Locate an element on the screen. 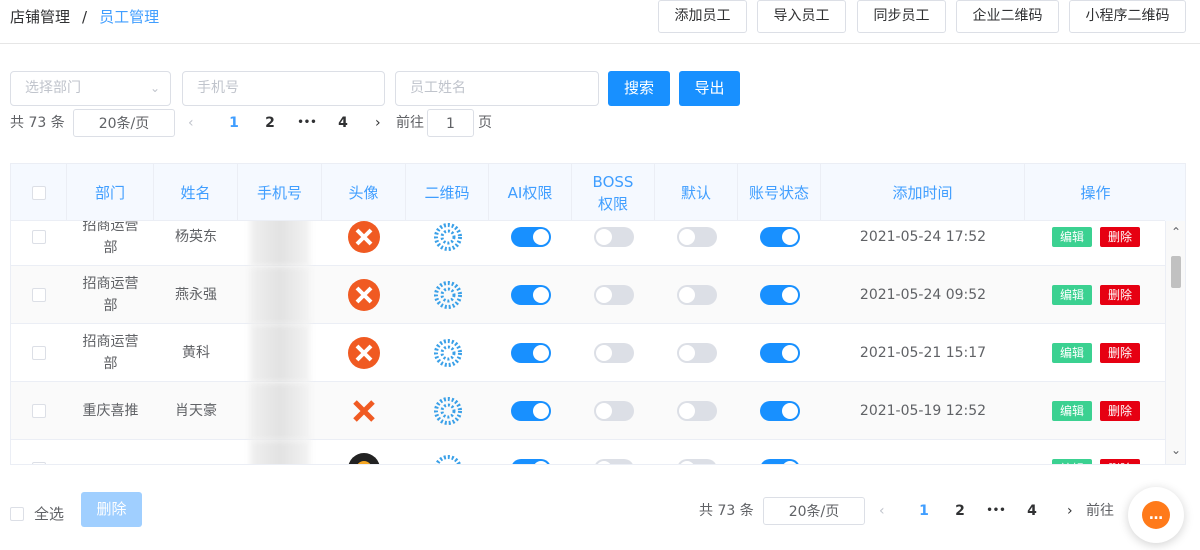  cell-add-time: 2021-05-19 12:52 is located at coordinates (923, 411).